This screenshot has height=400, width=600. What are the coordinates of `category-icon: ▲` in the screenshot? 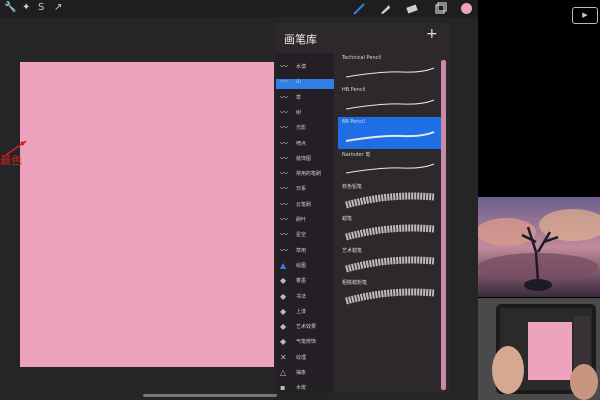 It's located at (283, 265).